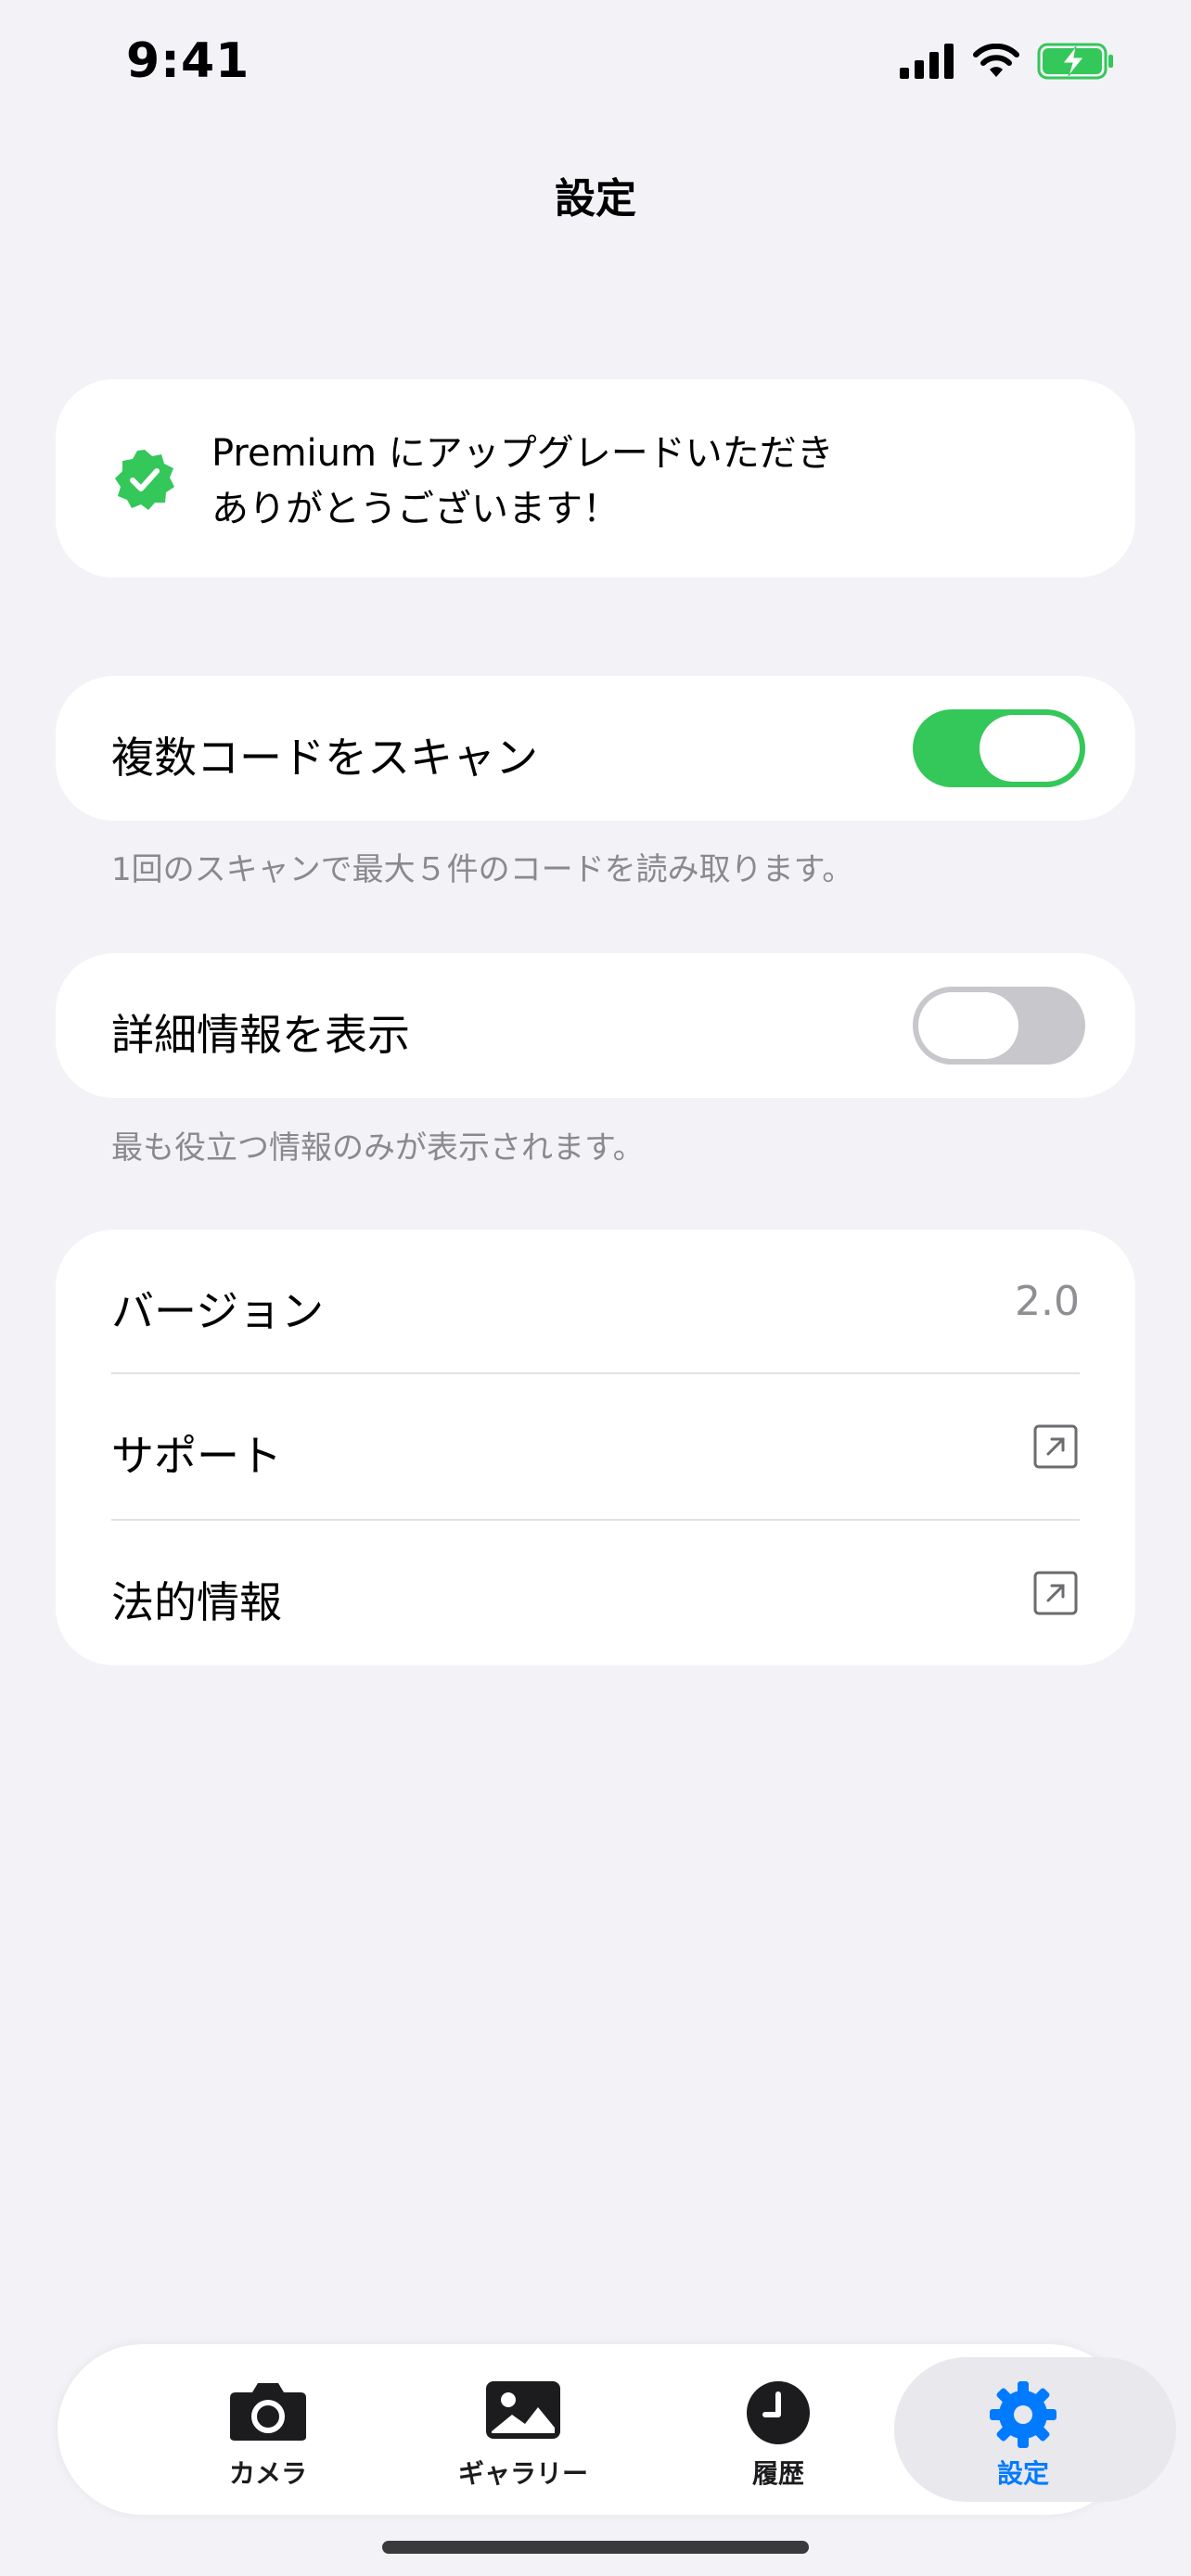 Image resolution: width=1191 pixels, height=2576 pixels. I want to click on clock-icon, so click(778, 2412).